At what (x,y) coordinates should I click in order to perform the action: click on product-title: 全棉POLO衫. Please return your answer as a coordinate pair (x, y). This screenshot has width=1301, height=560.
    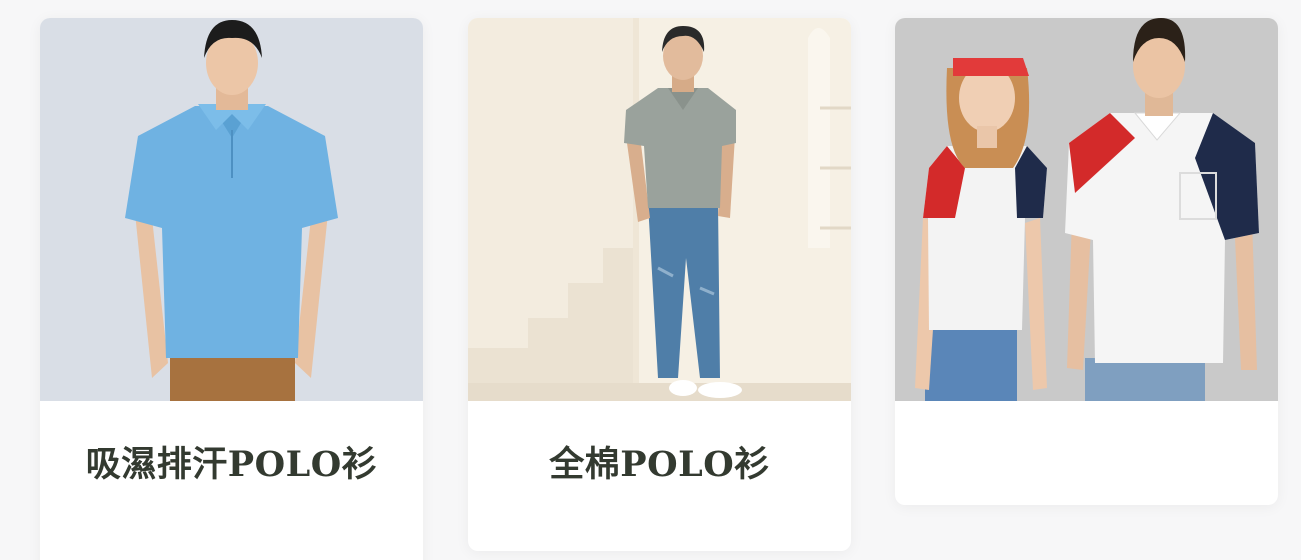
    Looking at the image, I should click on (659, 443).